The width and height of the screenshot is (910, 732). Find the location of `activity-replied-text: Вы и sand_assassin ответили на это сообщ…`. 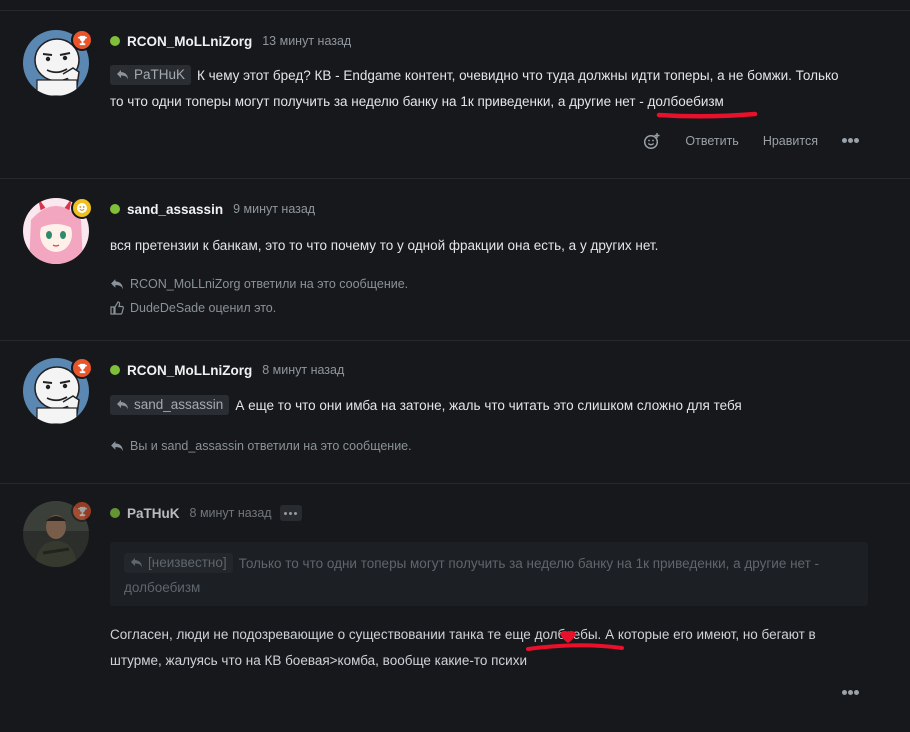

activity-replied-text: Вы и sand_assassin ответили на это сообщ… is located at coordinates (271, 446).